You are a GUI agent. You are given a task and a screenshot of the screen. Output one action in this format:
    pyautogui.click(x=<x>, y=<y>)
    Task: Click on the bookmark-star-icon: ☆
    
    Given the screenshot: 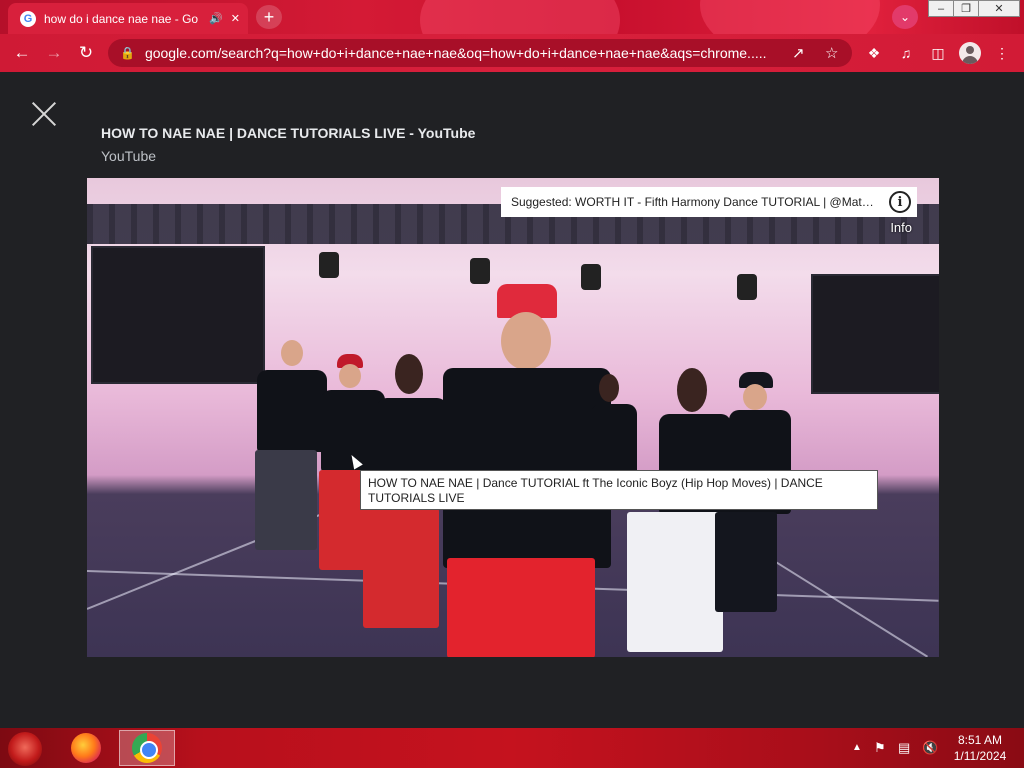 What is the action you would take?
    pyautogui.click(x=831, y=53)
    